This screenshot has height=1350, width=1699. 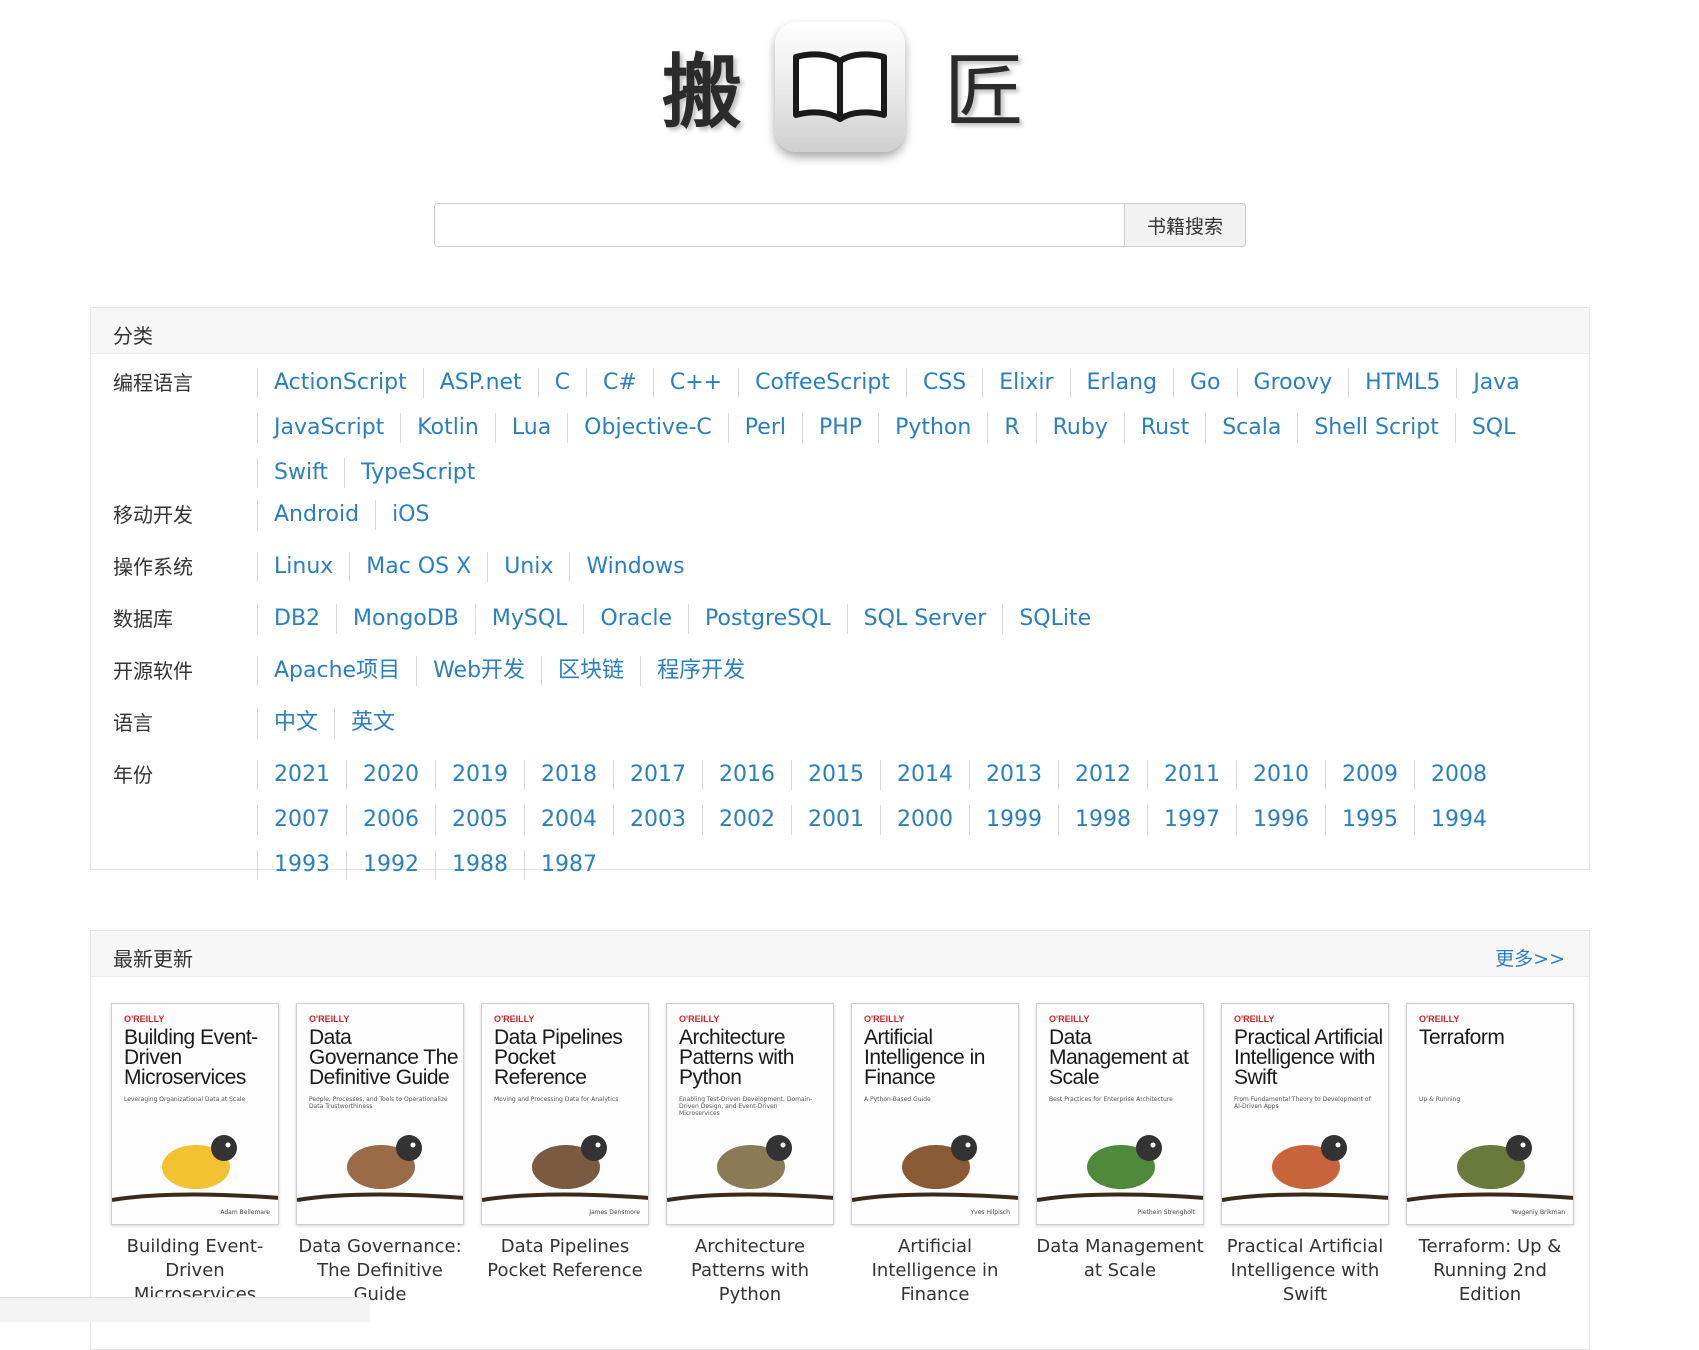 I want to click on category-link: 2021, so click(x=301, y=775).